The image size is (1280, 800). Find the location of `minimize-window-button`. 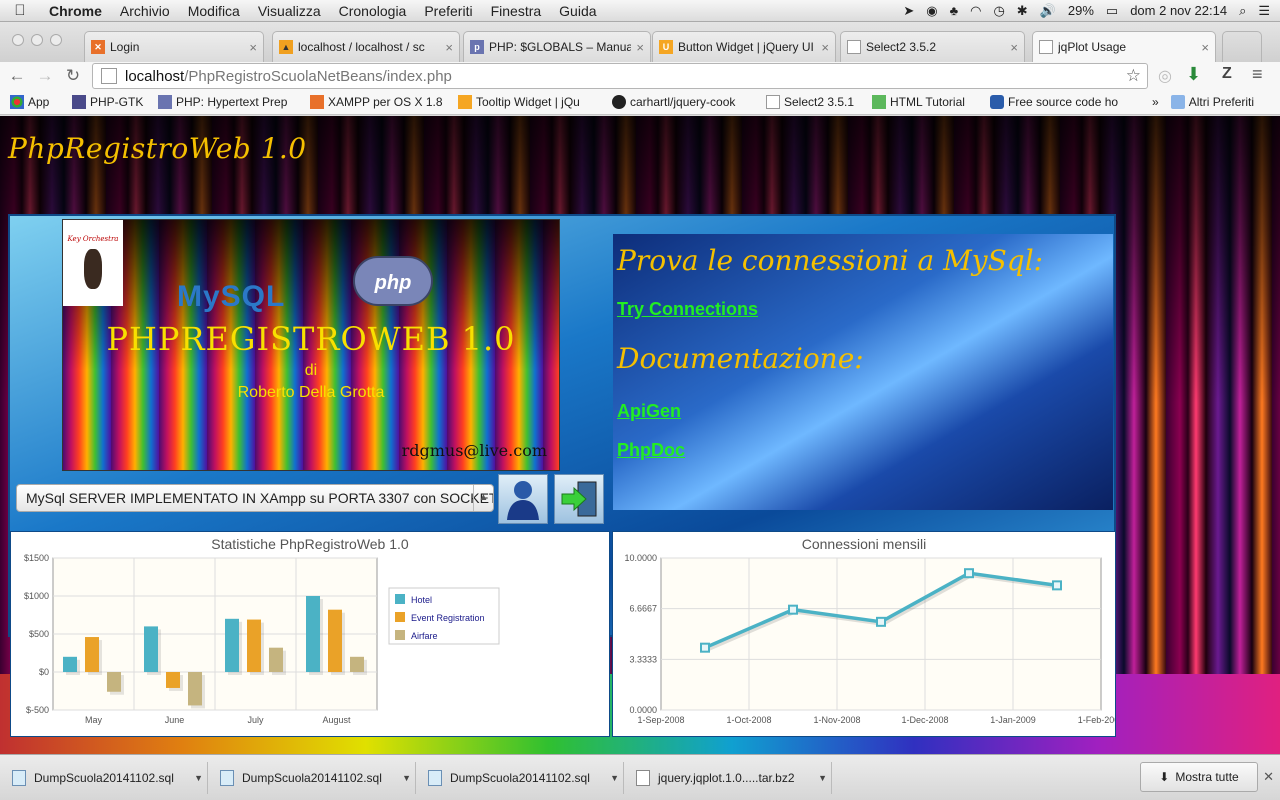

minimize-window-button is located at coordinates (37, 40).